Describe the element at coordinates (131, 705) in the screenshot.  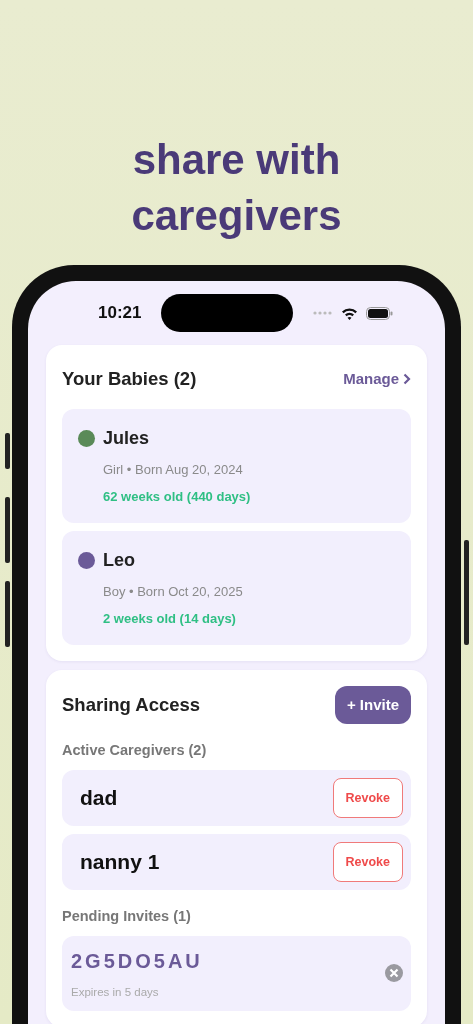
I see `section-title: Sharing Access` at that location.